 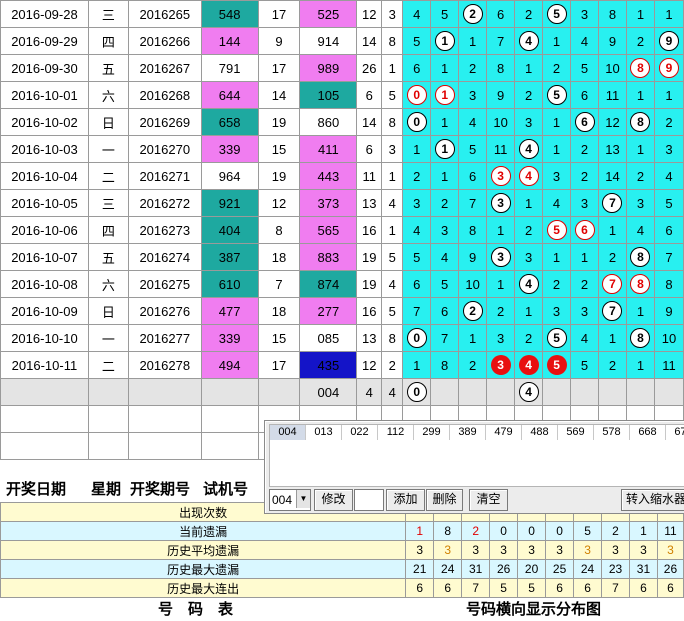 What do you see at coordinates (360, 432) in the screenshot?
I see `number-tab: 022` at bounding box center [360, 432].